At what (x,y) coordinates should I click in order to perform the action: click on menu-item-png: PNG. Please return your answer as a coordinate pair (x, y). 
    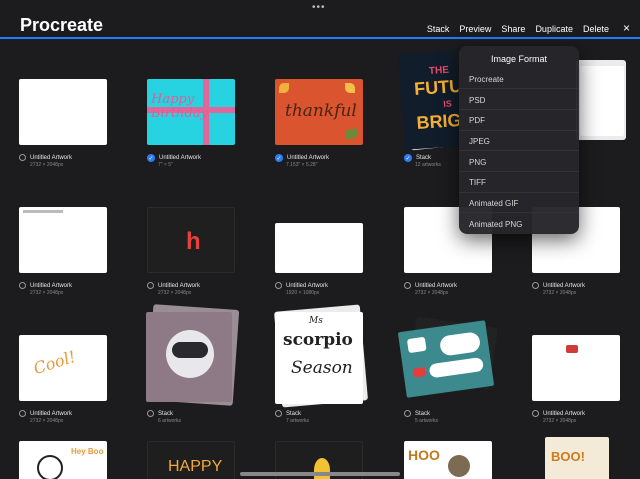
    Looking at the image, I should click on (477, 162).